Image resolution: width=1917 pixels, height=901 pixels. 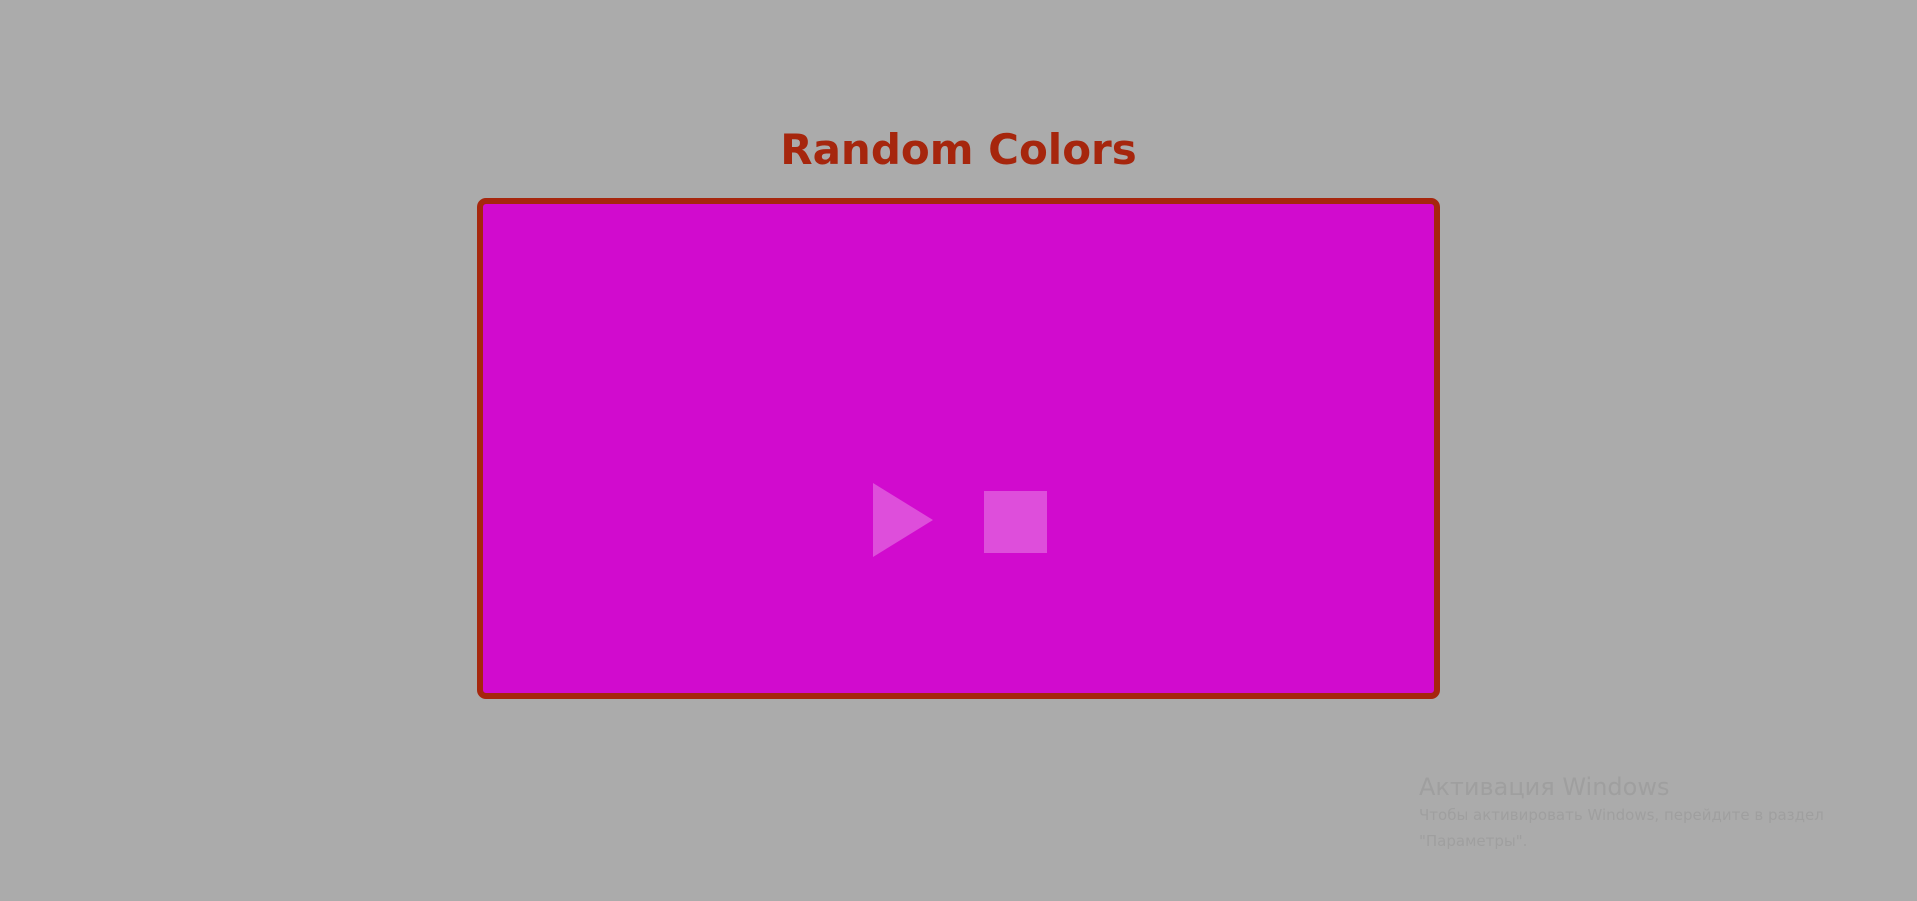 What do you see at coordinates (1544, 787) in the screenshot?
I see `activation-title: Активация Windows` at bounding box center [1544, 787].